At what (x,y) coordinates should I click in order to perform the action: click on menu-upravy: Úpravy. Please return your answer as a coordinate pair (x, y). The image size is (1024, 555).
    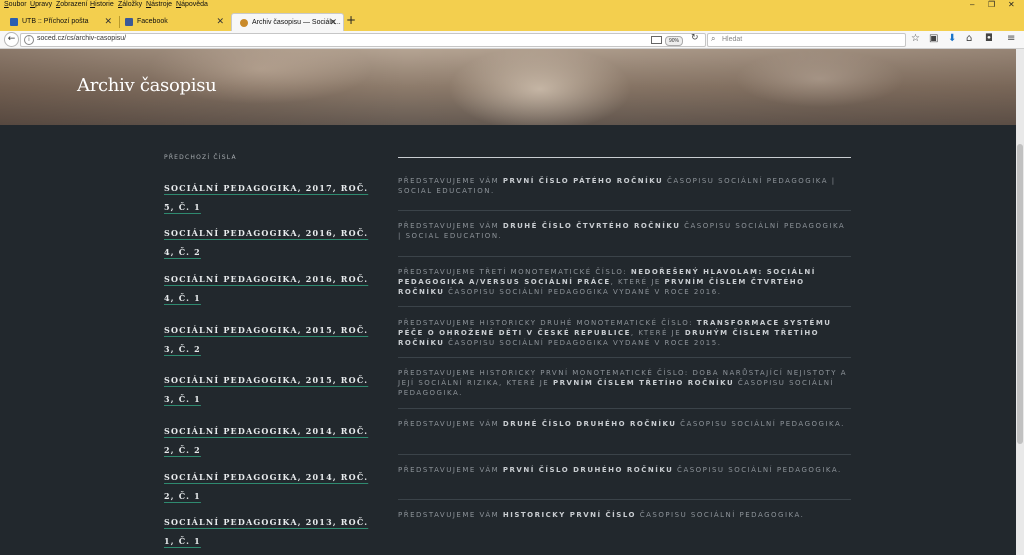
    Looking at the image, I should click on (41, 4).